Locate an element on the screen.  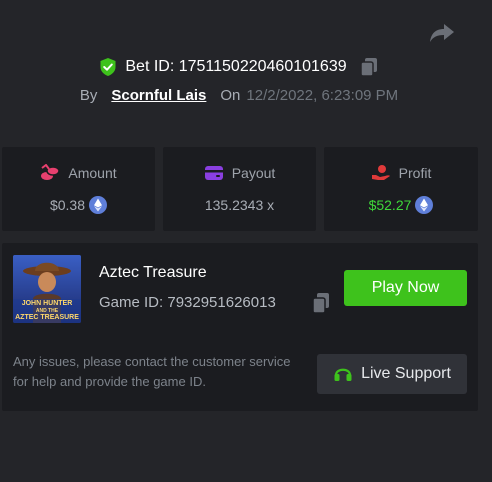
copy-bet-id-icon is located at coordinates (369, 67).